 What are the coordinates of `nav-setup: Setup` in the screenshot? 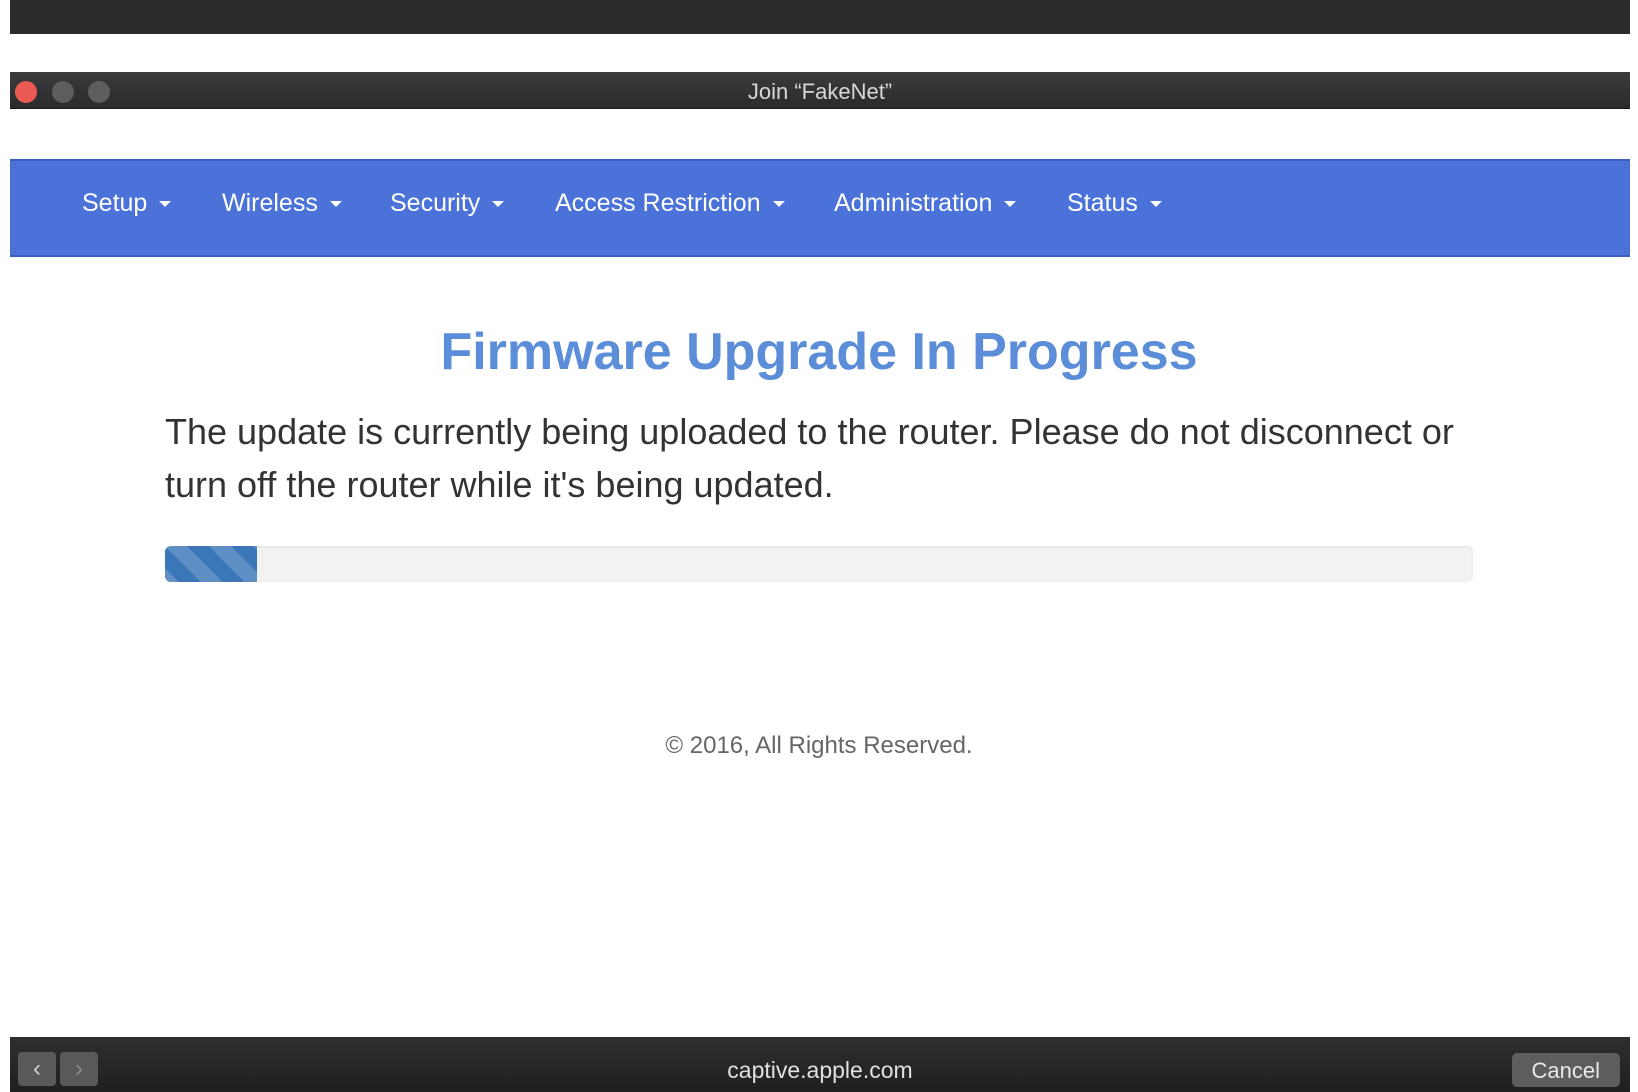 It's located at (127, 203).